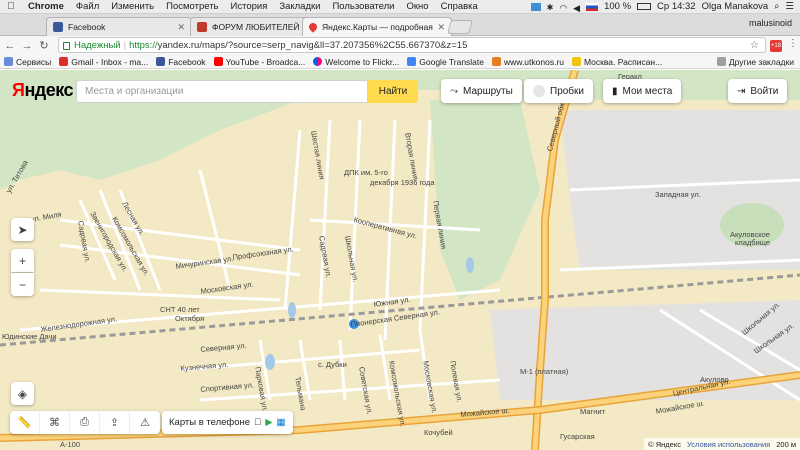 The height and width of the screenshot is (450, 800). I want to click on logo-text: ндекс, so click(49, 90).